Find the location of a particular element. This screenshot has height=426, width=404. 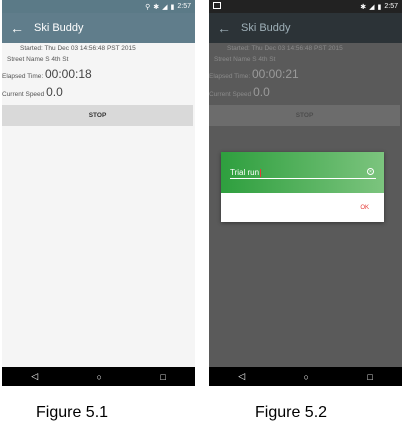

text-cursor is located at coordinates (261, 172).